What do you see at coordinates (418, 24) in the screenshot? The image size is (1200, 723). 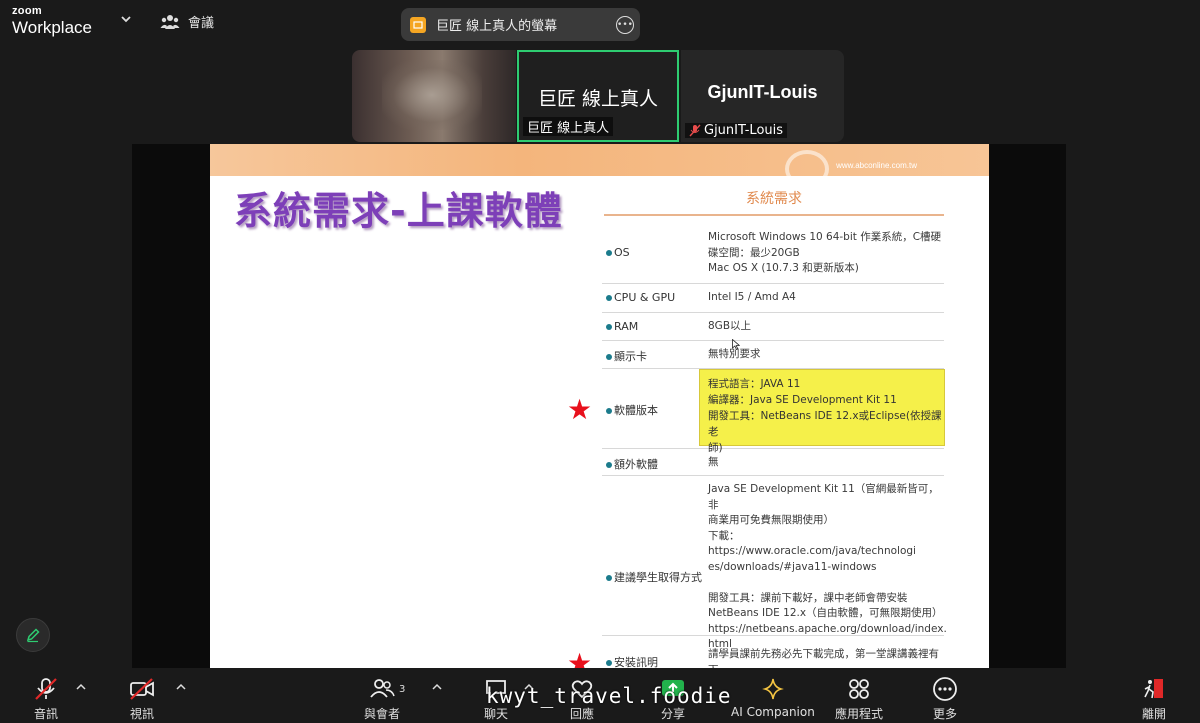 I see `share-screen-icon` at bounding box center [418, 24].